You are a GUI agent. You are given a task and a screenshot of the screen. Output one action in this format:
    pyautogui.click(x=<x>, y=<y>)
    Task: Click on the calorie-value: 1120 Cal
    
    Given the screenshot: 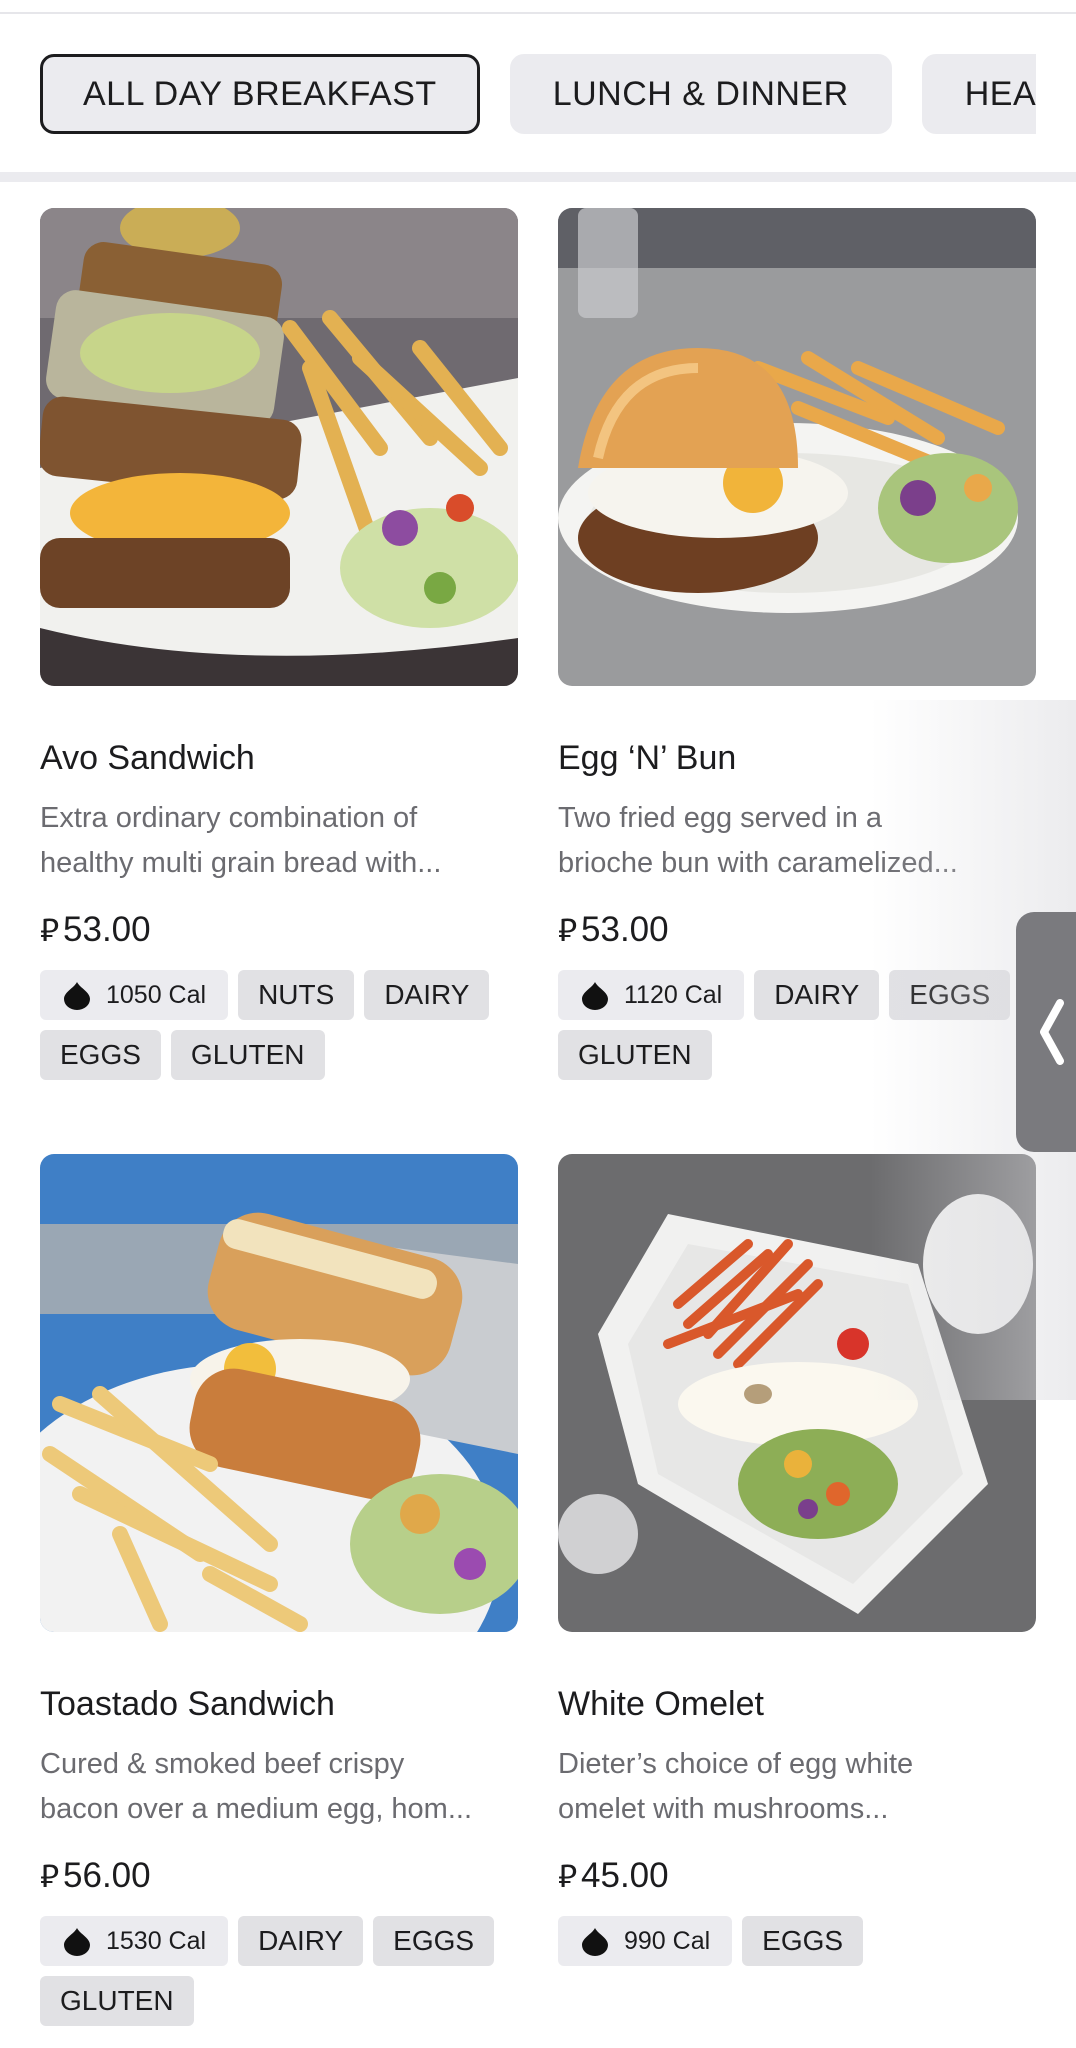 What is the action you would take?
    pyautogui.click(x=673, y=994)
    